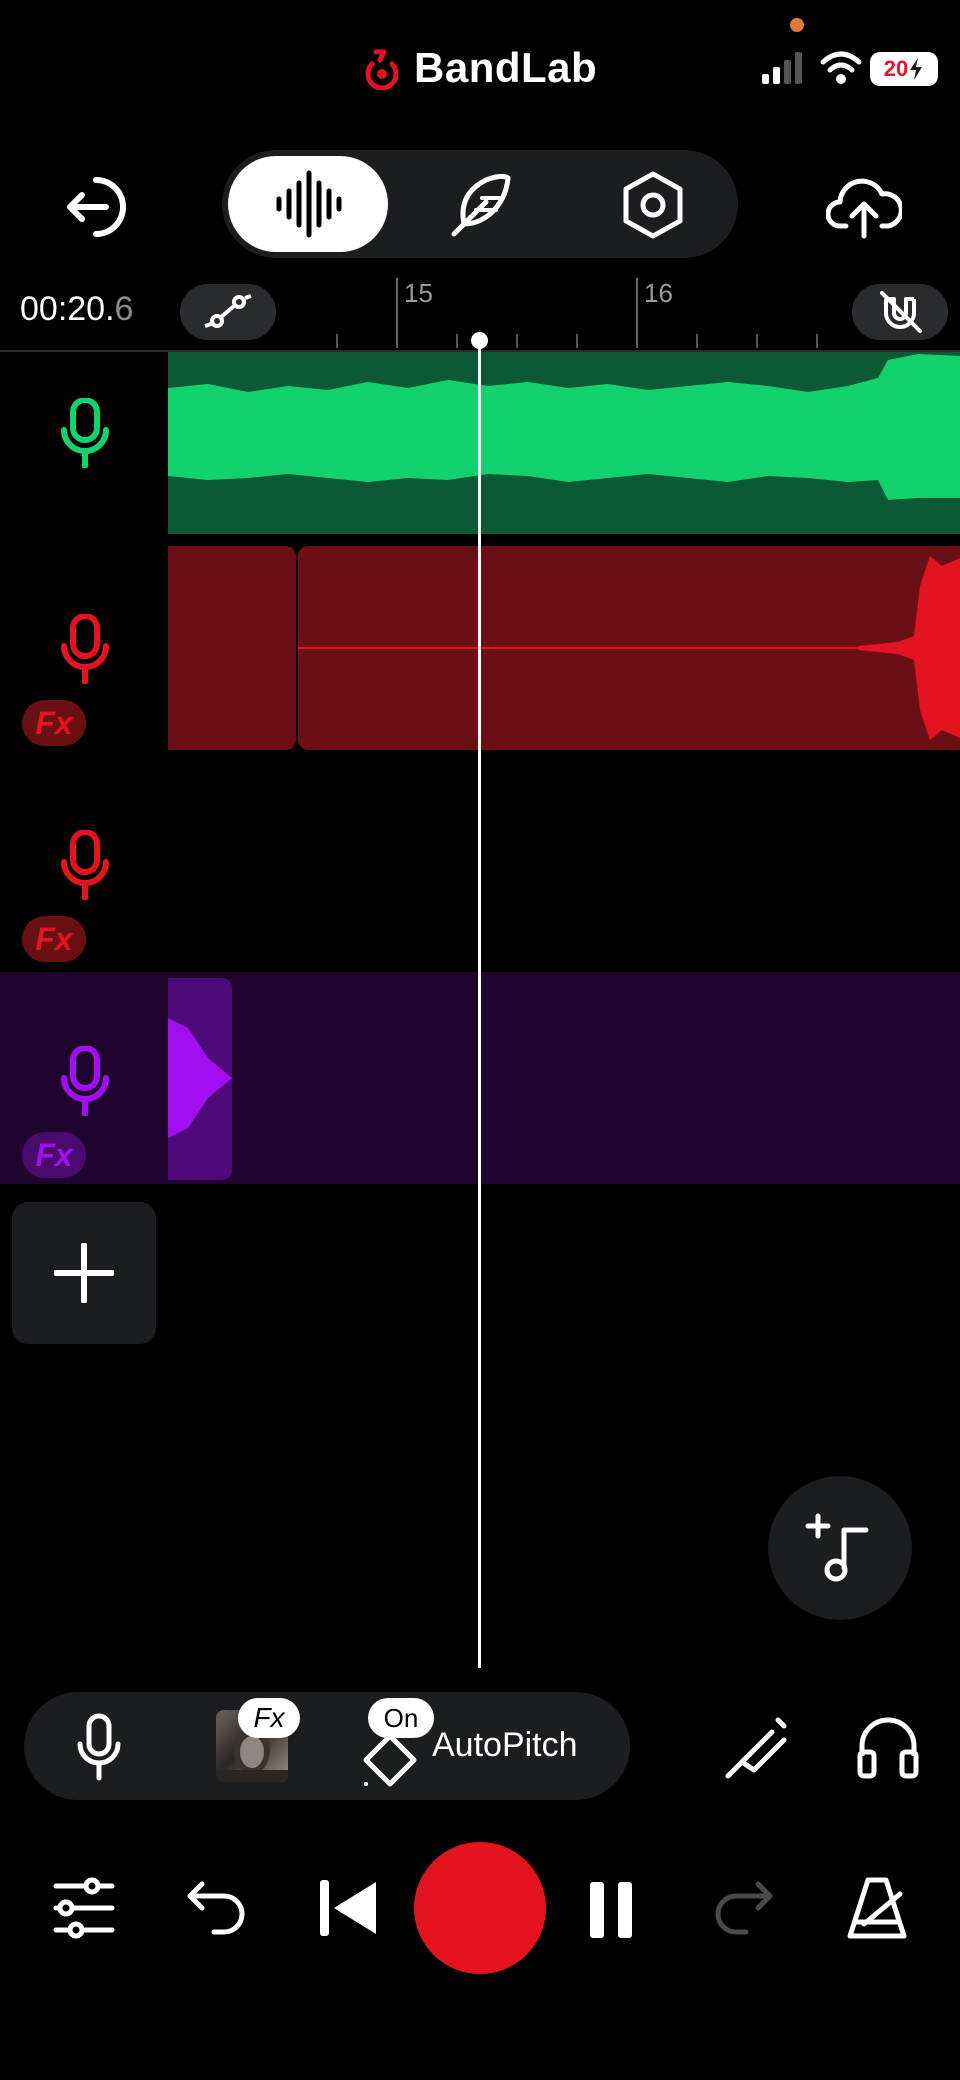 The height and width of the screenshot is (2080, 960). Describe the element at coordinates (841, 67) in the screenshot. I see `wifi-icon` at that location.